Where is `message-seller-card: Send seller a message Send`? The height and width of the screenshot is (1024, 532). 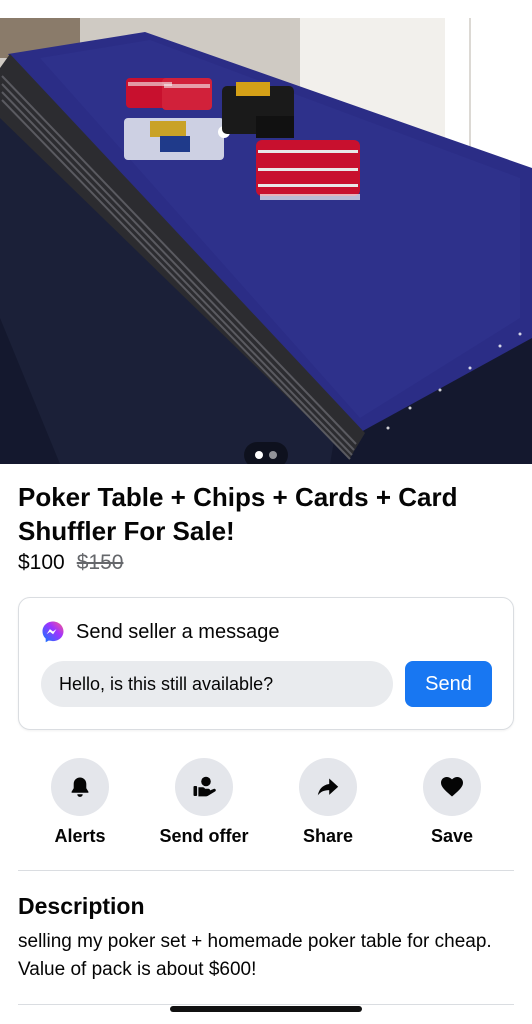
message-seller-card: Send seller a message Send is located at coordinates (266, 663).